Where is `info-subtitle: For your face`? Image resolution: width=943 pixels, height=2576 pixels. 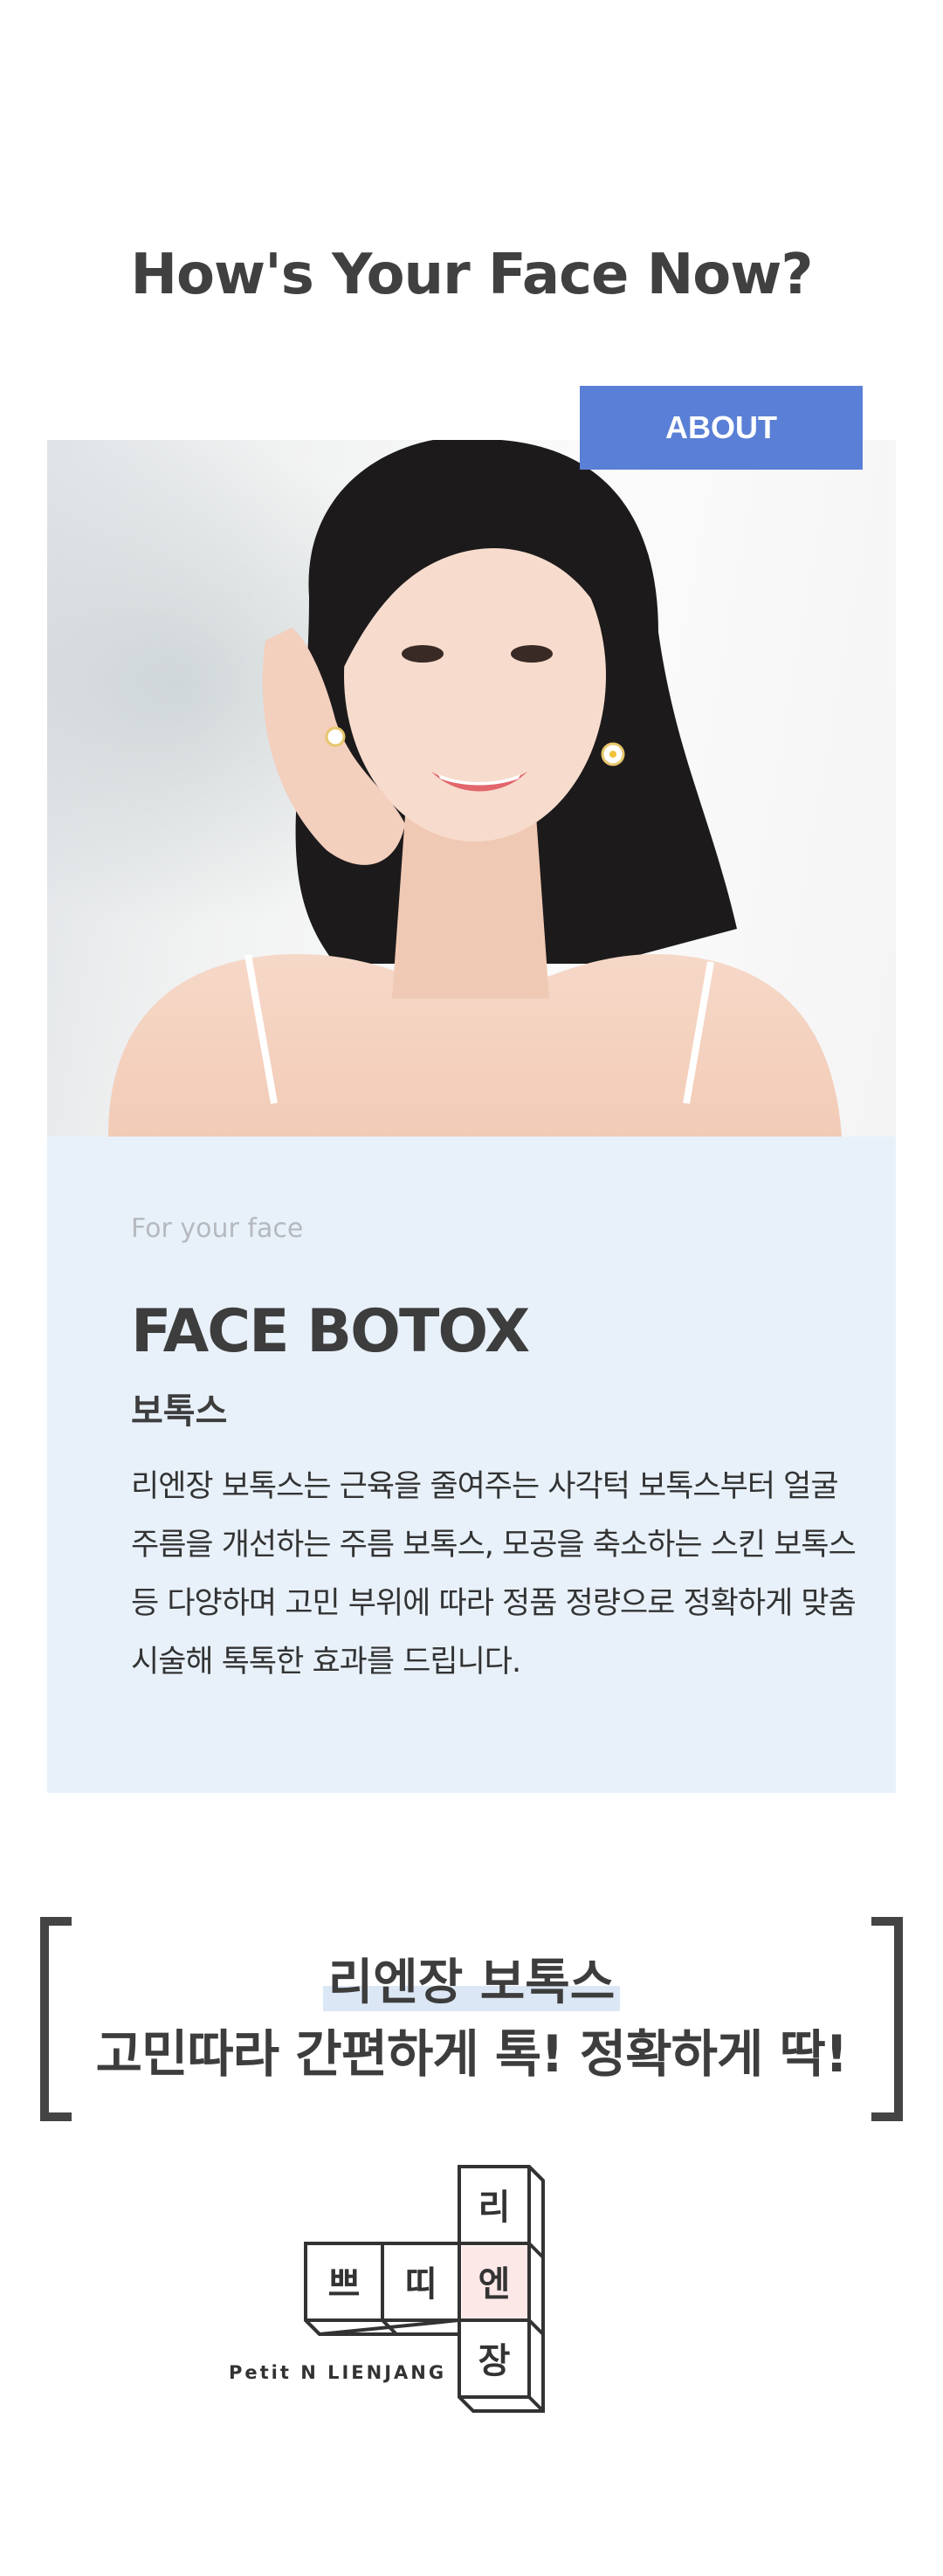 info-subtitle: For your face is located at coordinates (217, 1228).